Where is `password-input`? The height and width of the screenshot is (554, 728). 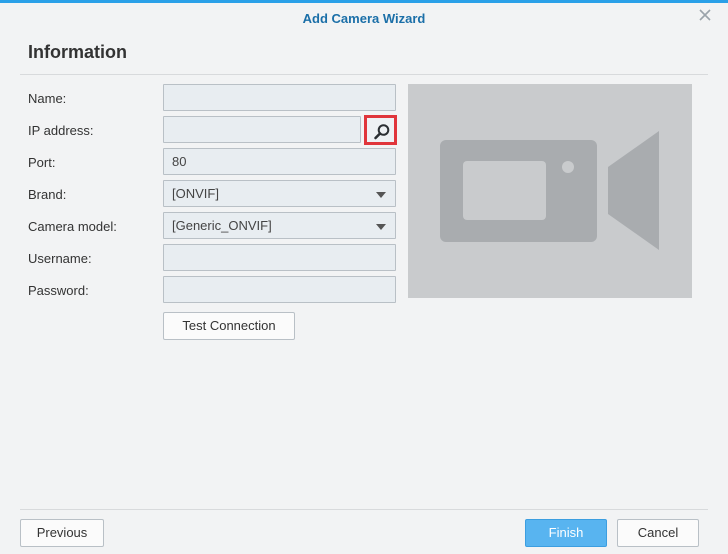
password-input is located at coordinates (279, 289).